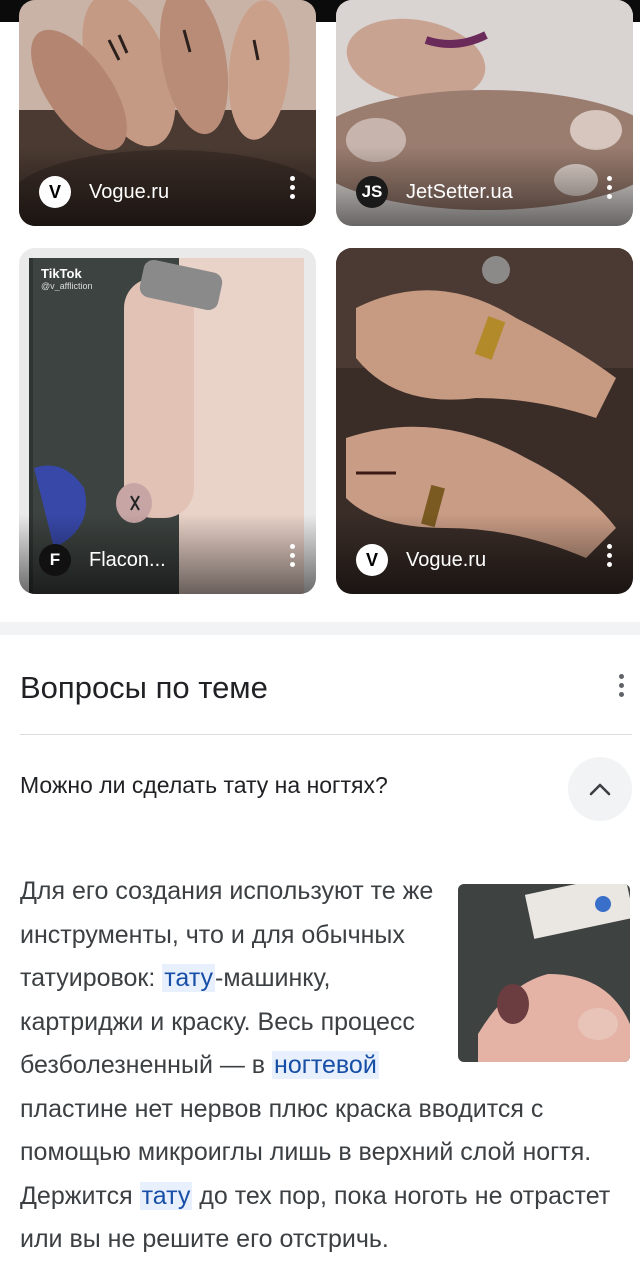 This screenshot has width=640, height=1287. I want to click on tiktok-watermark: TikTok @v_affliction, so click(67, 278).